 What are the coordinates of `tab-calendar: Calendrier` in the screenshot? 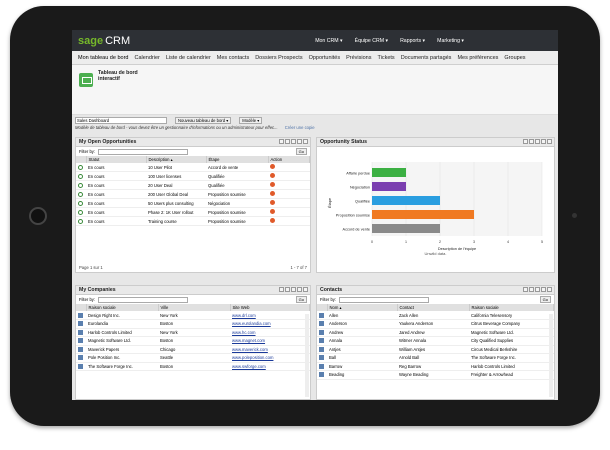 It's located at (146, 58).